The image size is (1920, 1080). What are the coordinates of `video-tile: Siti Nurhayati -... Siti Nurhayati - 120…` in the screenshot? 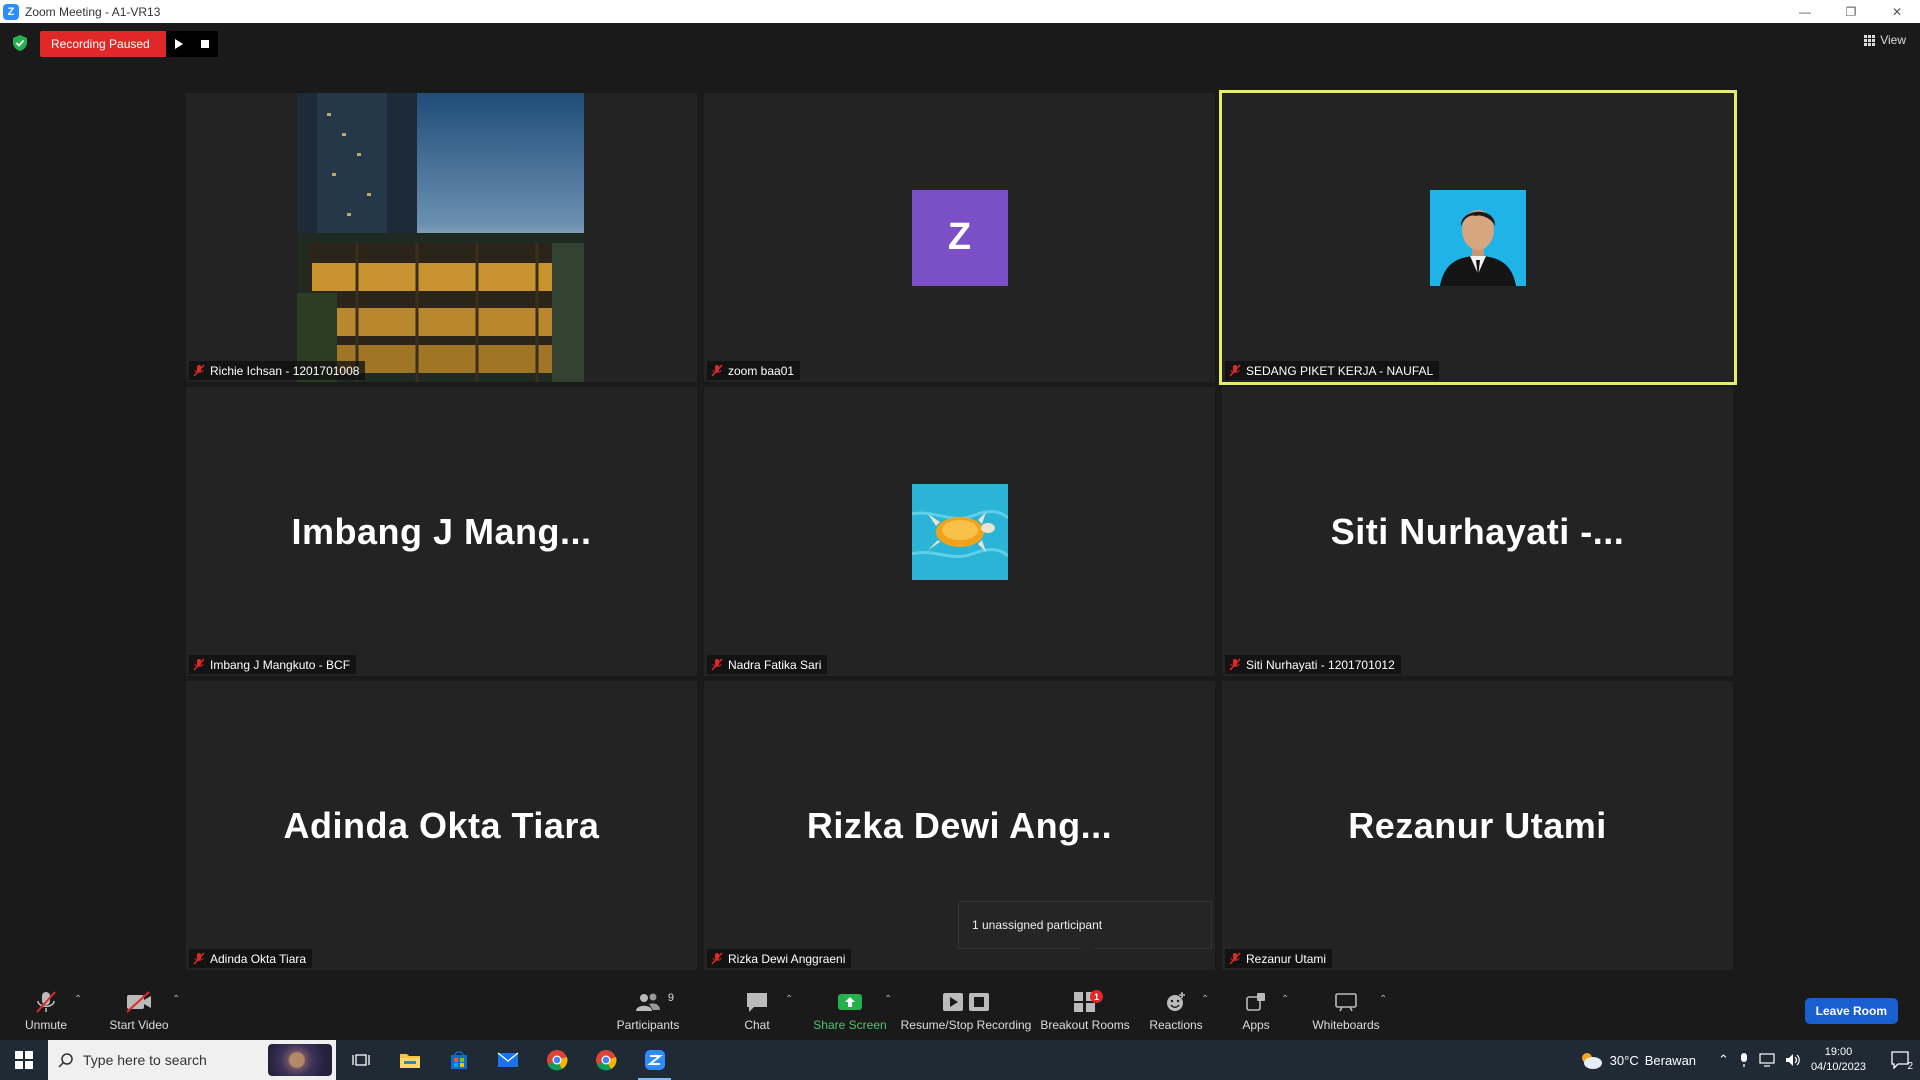 It's located at (1477, 531).